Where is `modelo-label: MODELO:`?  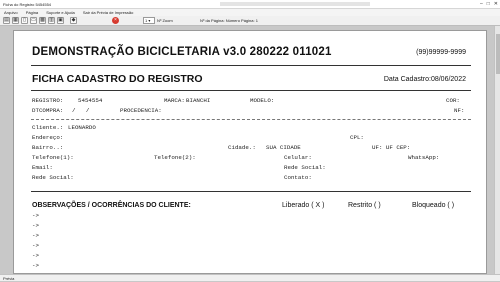 modelo-label: MODELO: is located at coordinates (262, 100).